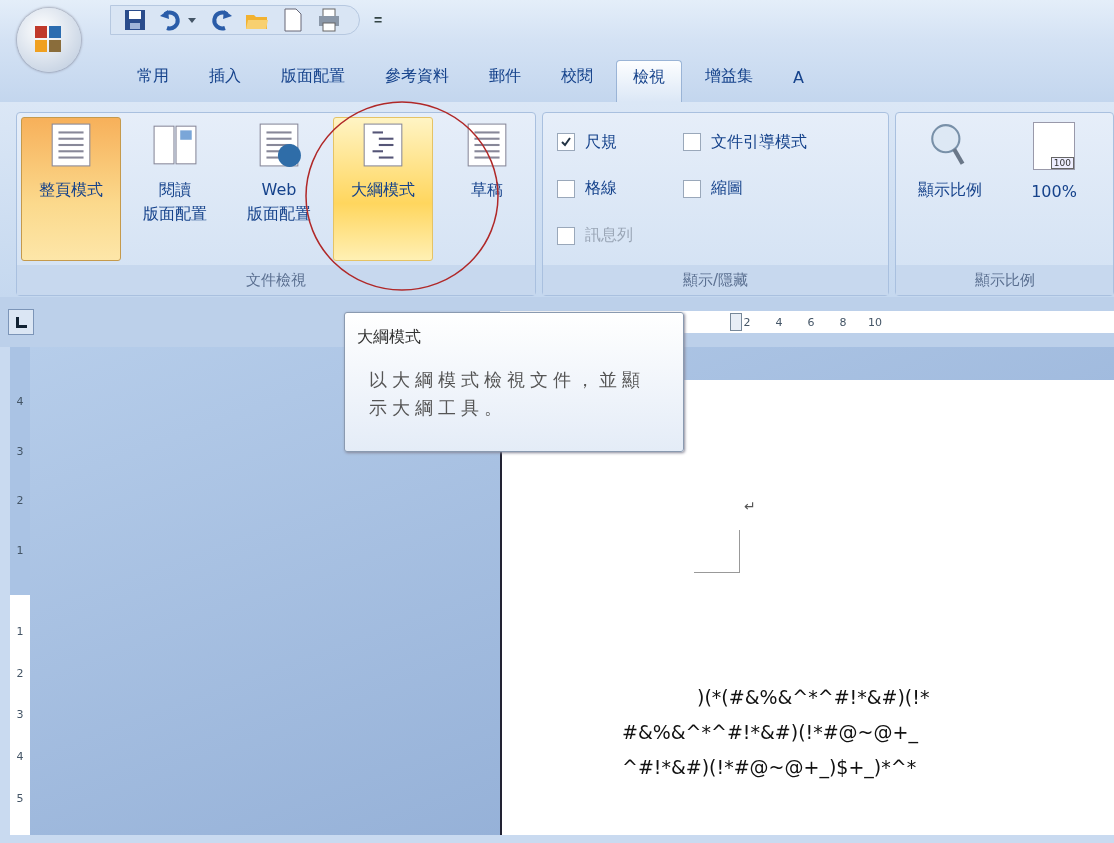 The width and height of the screenshot is (1114, 843). I want to click on view-button: 閱讀 版面配置, so click(175, 189).